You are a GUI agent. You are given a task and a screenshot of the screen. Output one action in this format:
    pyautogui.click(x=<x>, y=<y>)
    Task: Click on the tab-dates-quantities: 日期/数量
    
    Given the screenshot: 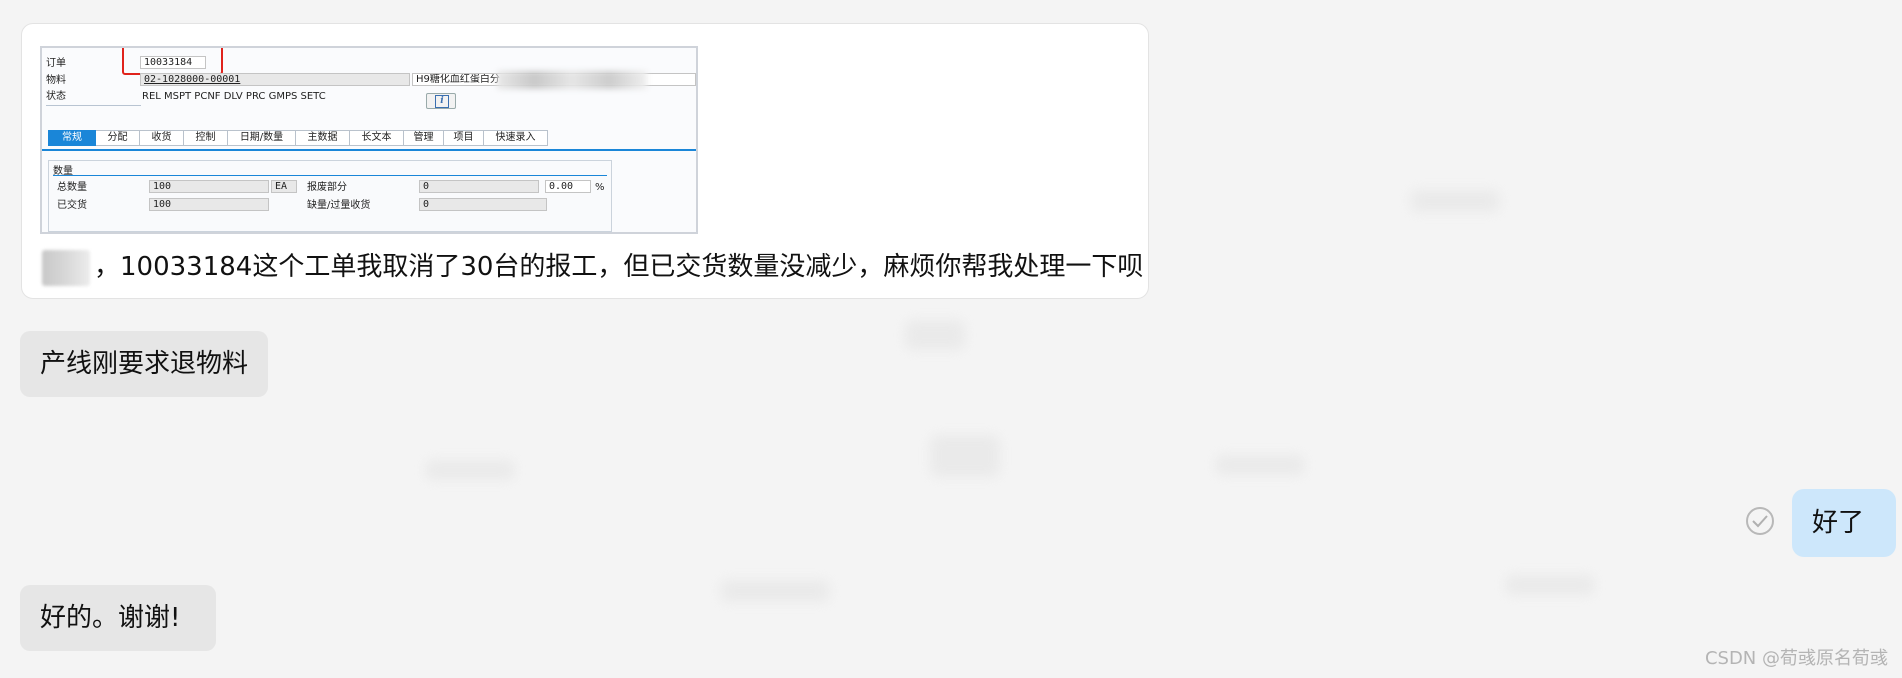 What is the action you would take?
    pyautogui.click(x=262, y=138)
    